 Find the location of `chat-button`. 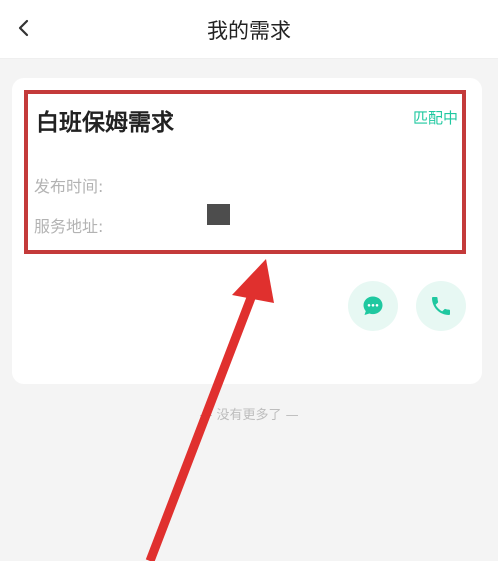

chat-button is located at coordinates (373, 306).